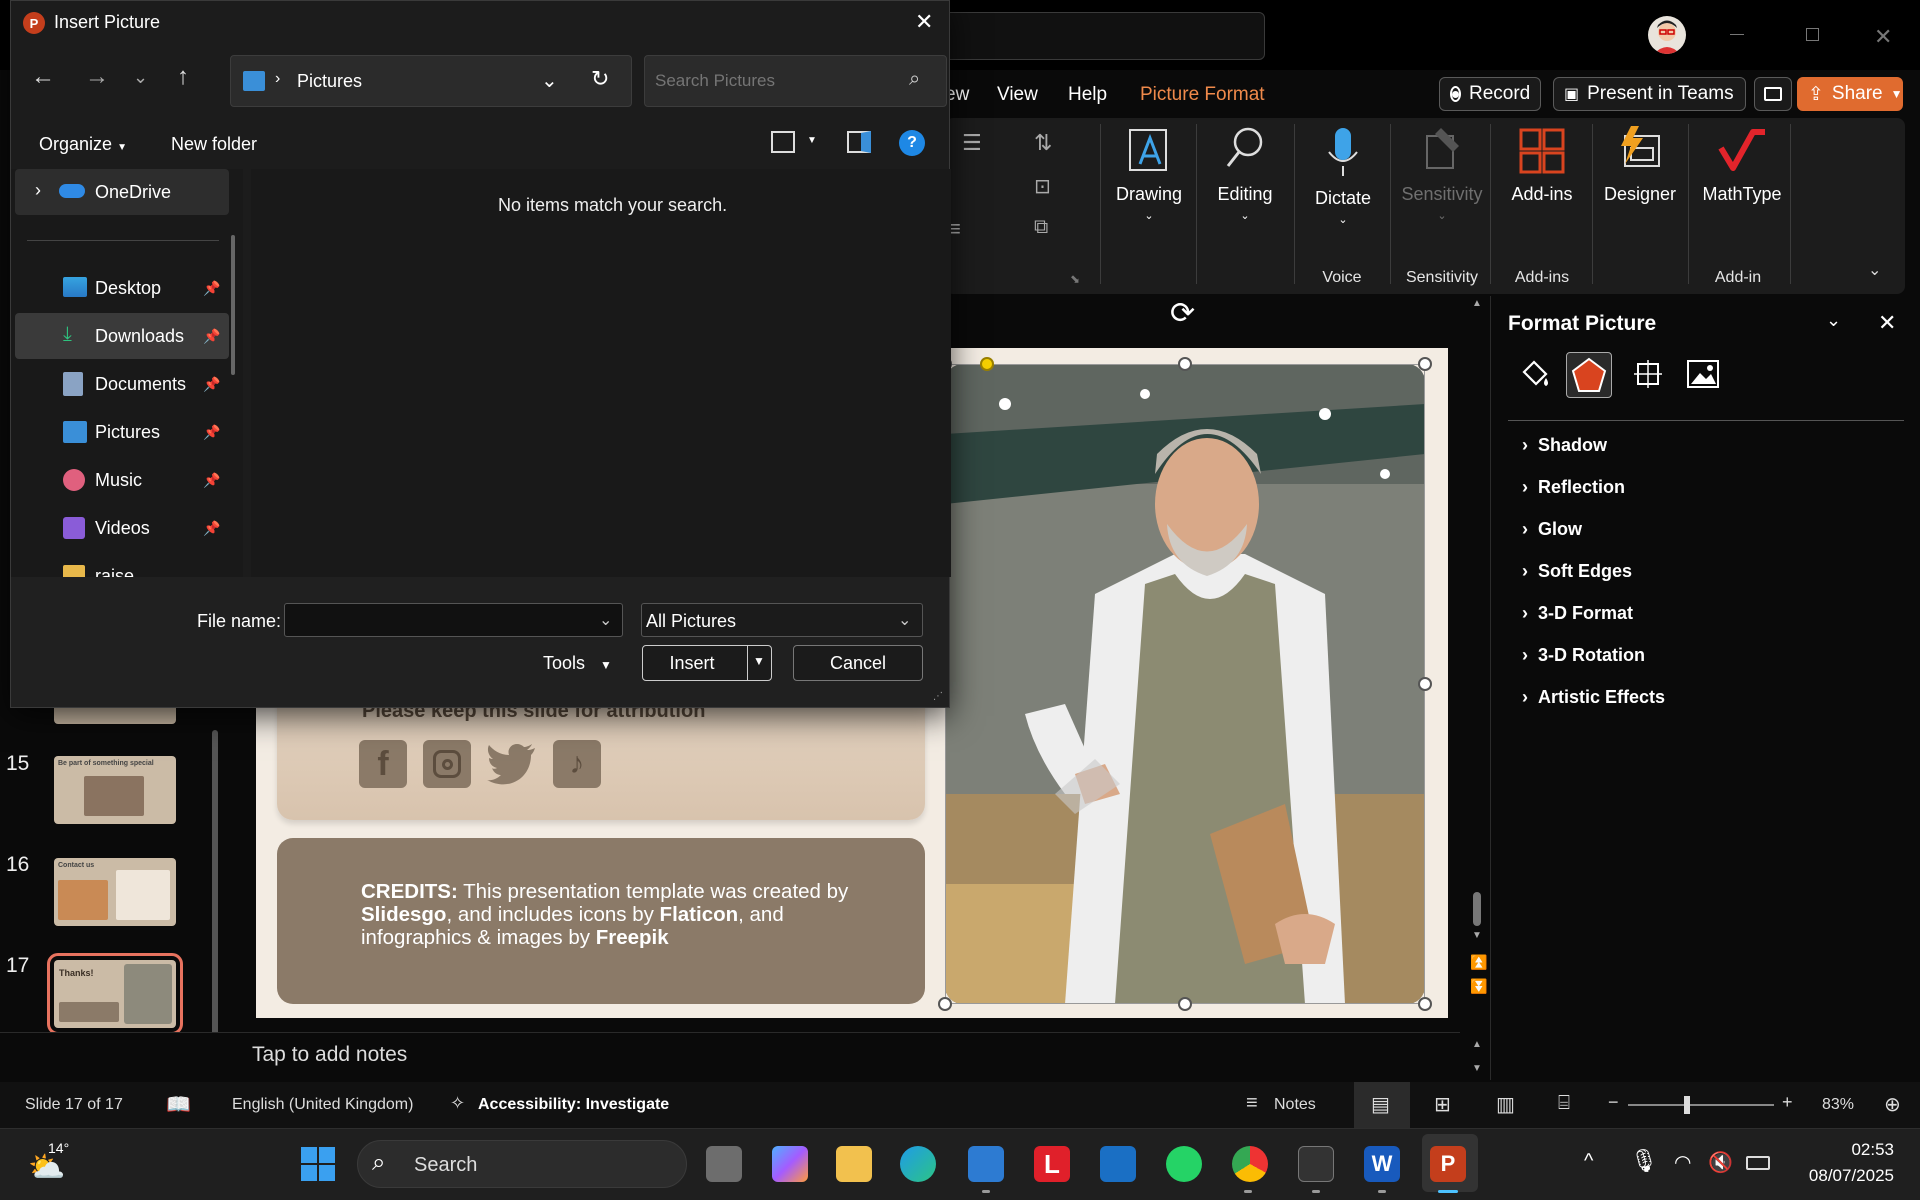  Describe the element at coordinates (1552, 529) in the screenshot. I see `section-glow: › Glow` at that location.